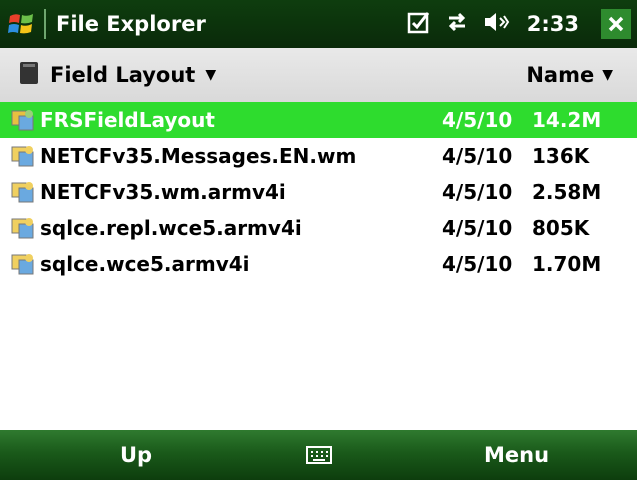  I want to click on menu-softkey: Menu, so click(516, 455).